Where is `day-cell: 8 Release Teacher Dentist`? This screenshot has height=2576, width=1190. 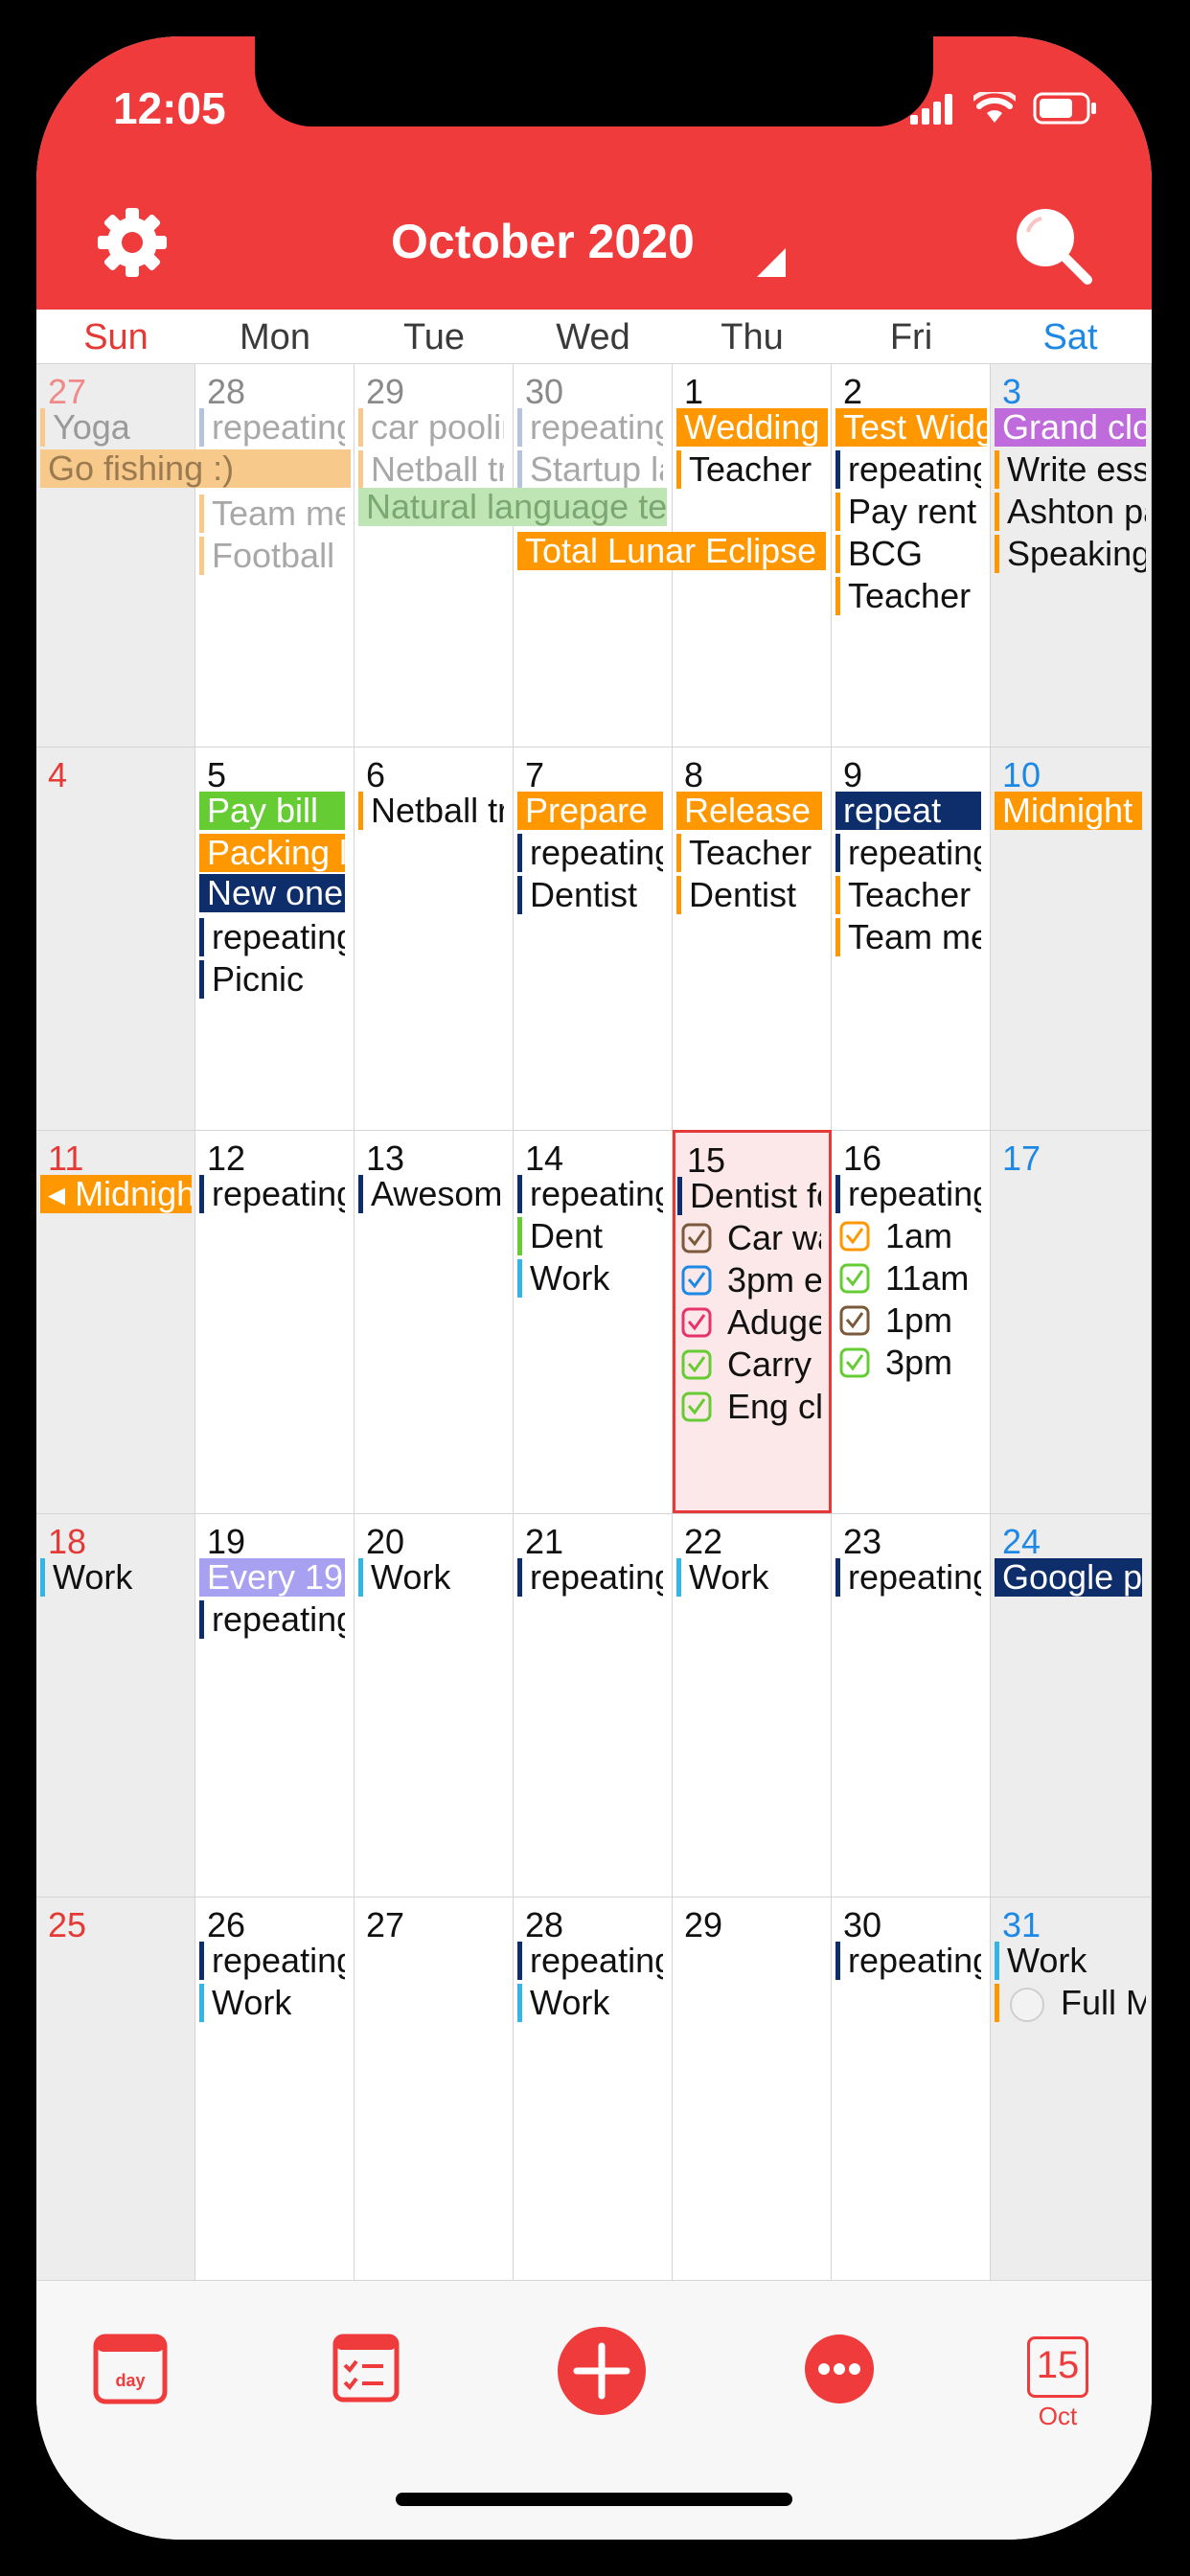 day-cell: 8 Release Teacher Dentist is located at coordinates (753, 938).